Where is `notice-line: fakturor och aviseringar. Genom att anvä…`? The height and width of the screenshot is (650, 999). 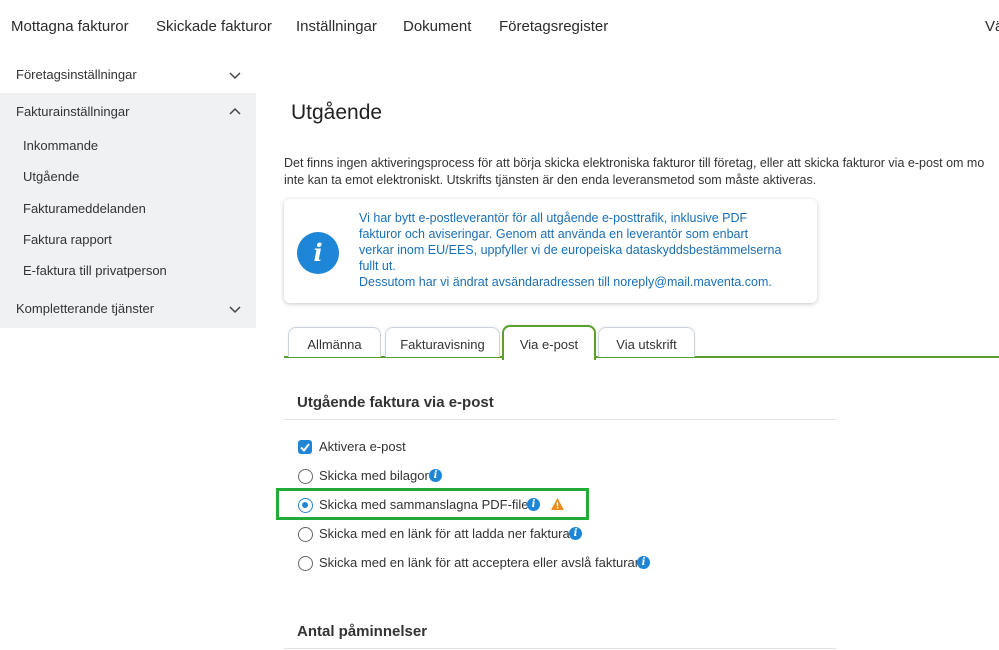
notice-line: fakturor och aviseringar. Genom att anvä… is located at coordinates (554, 234).